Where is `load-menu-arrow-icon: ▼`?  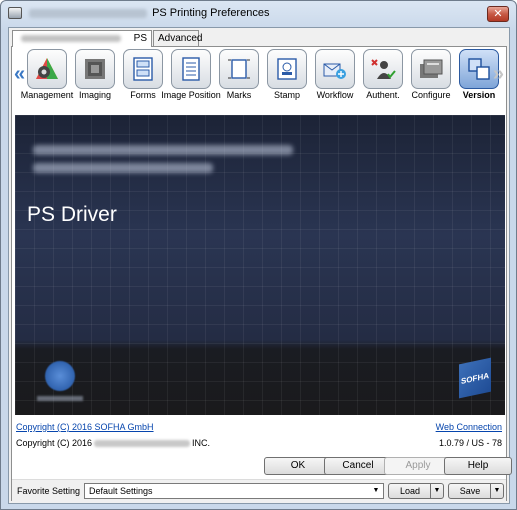
load-menu-arrow-icon: ▼ is located at coordinates (436, 491).